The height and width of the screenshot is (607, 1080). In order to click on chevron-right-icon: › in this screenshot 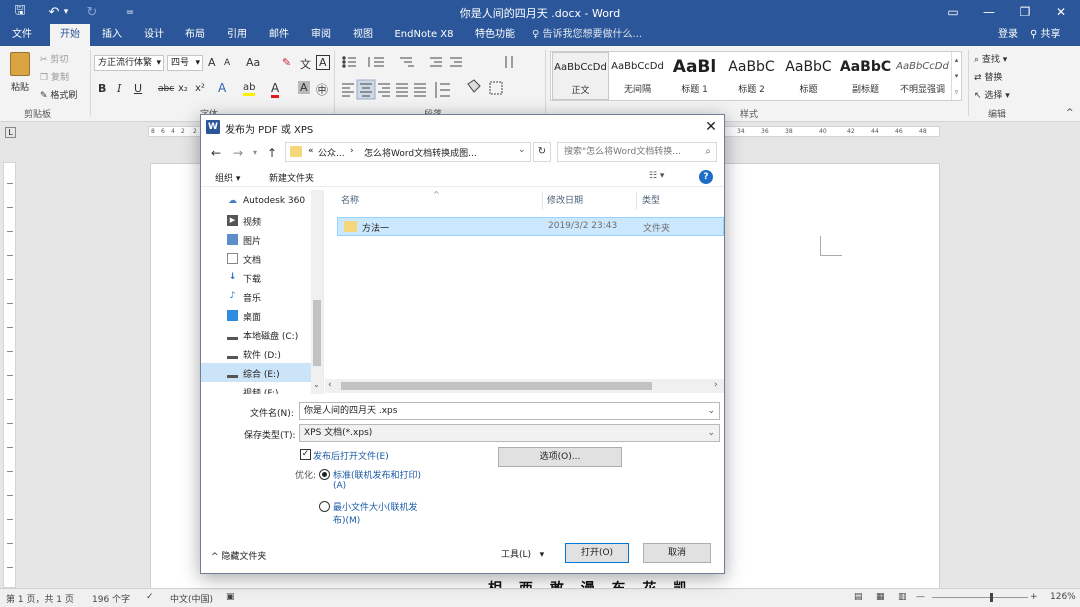, I will do `click(716, 385)`.